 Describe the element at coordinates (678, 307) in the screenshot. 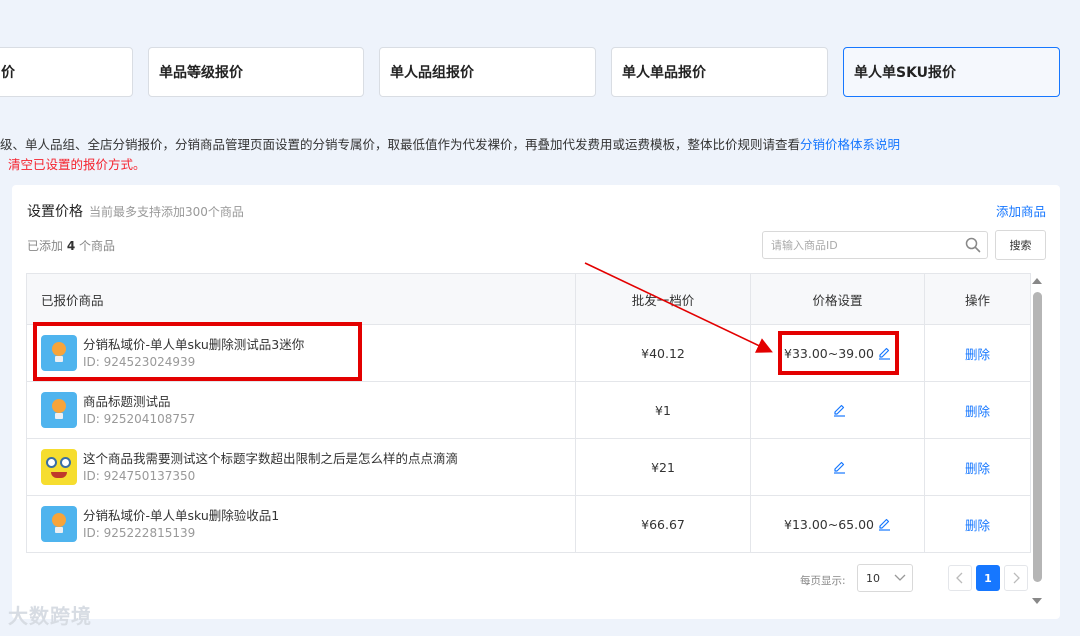

I see `annotation-arrow-icon` at that location.